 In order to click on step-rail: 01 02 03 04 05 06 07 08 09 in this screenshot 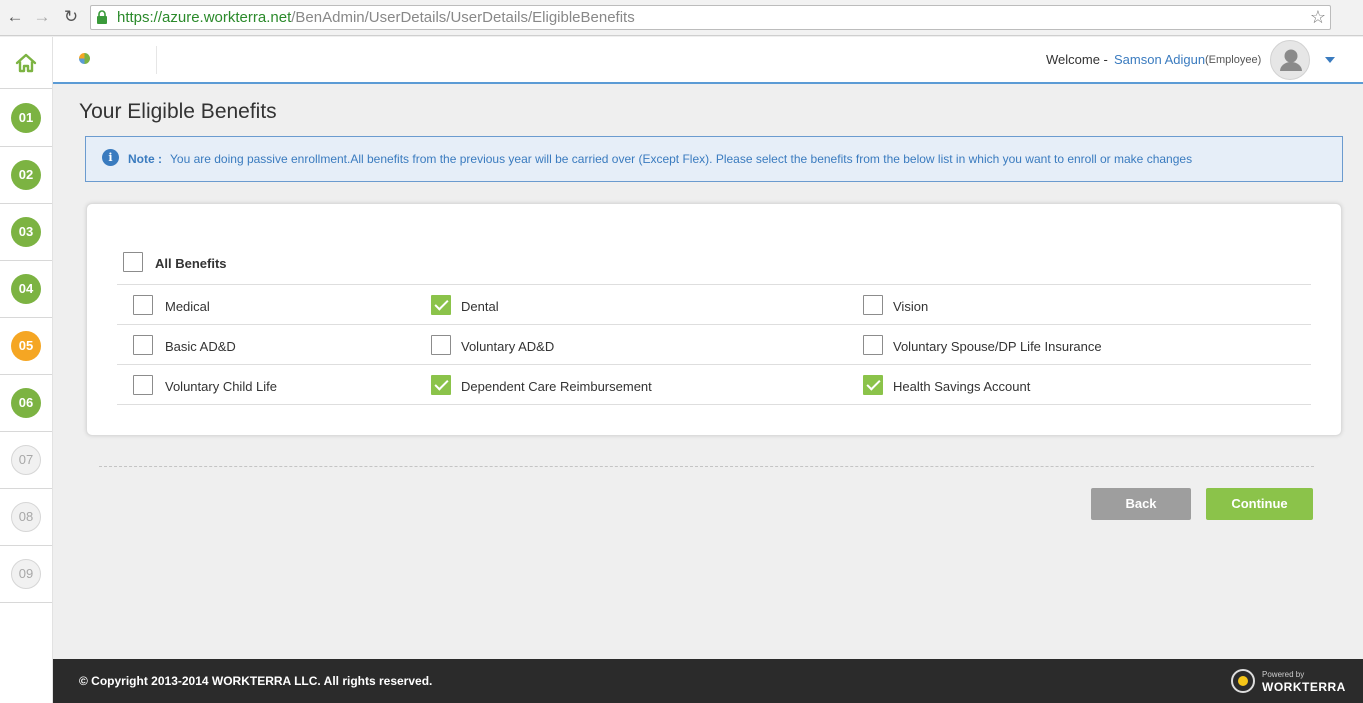, I will do `click(26, 370)`.